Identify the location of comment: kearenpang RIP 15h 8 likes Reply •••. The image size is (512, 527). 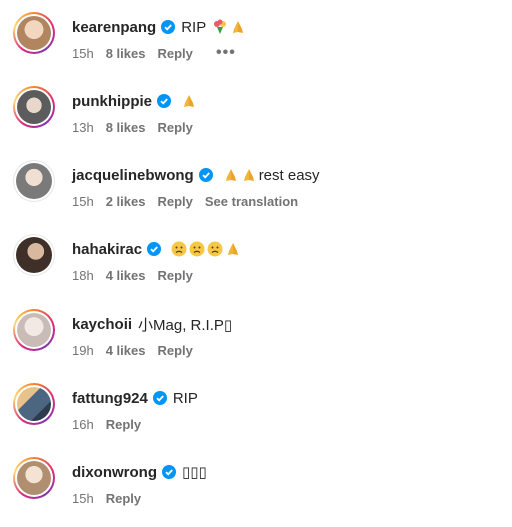
(256, 47).